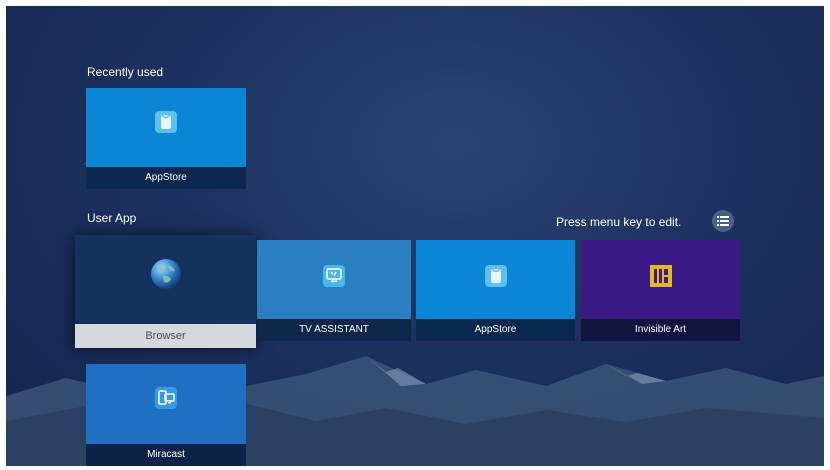 The height and width of the screenshot is (470, 830). What do you see at coordinates (334, 330) in the screenshot?
I see `tile-label: TV ASSISTANT` at bounding box center [334, 330].